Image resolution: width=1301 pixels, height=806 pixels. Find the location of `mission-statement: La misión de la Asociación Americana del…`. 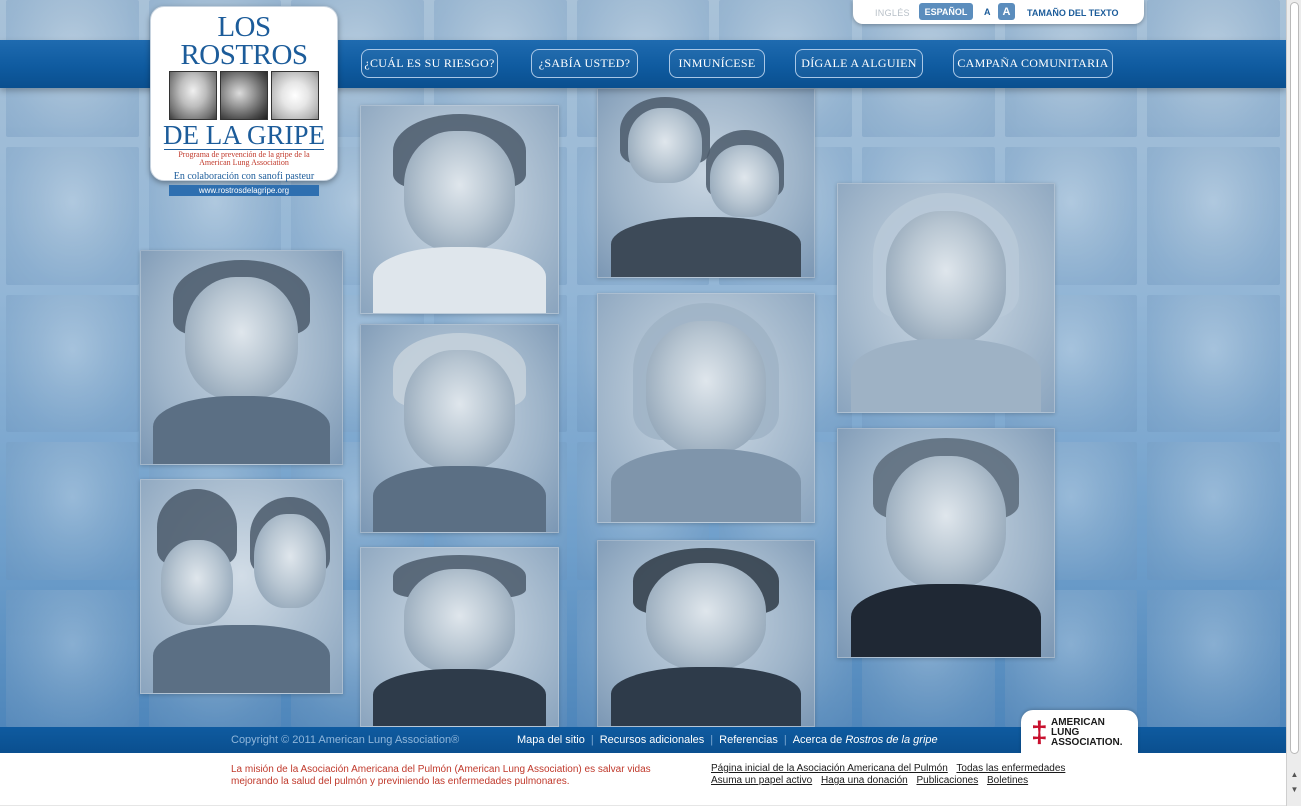

mission-statement: La misión de la Asociación Americana del… is located at coordinates (441, 775).